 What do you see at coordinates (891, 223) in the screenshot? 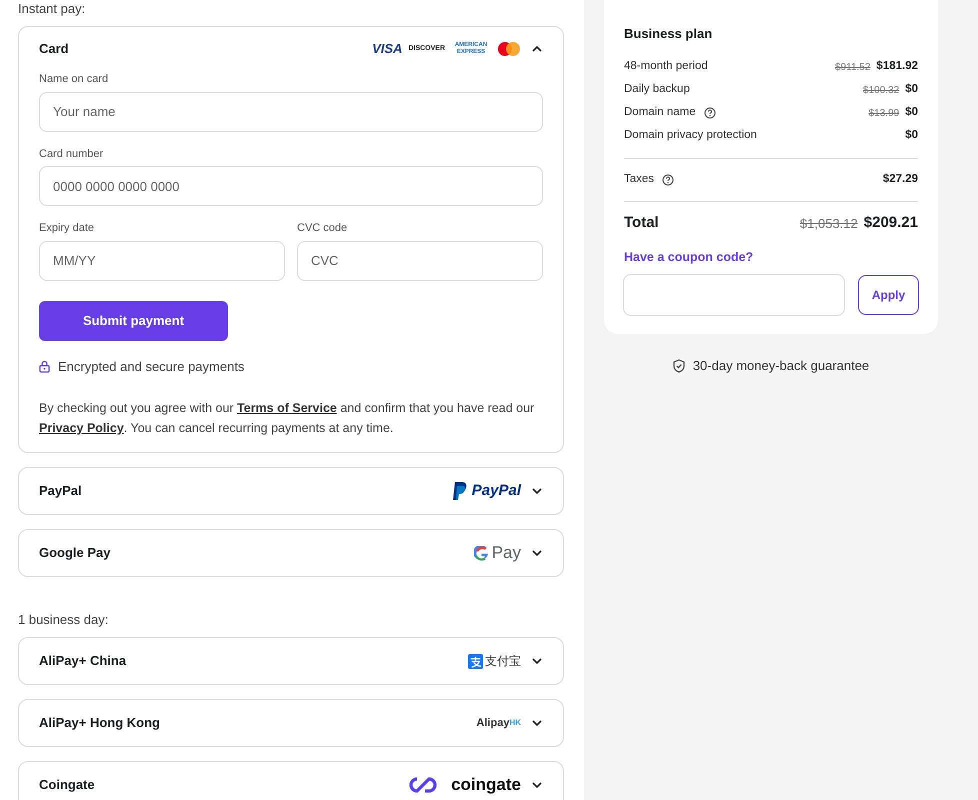
I see `summary-price: $209.21` at bounding box center [891, 223].